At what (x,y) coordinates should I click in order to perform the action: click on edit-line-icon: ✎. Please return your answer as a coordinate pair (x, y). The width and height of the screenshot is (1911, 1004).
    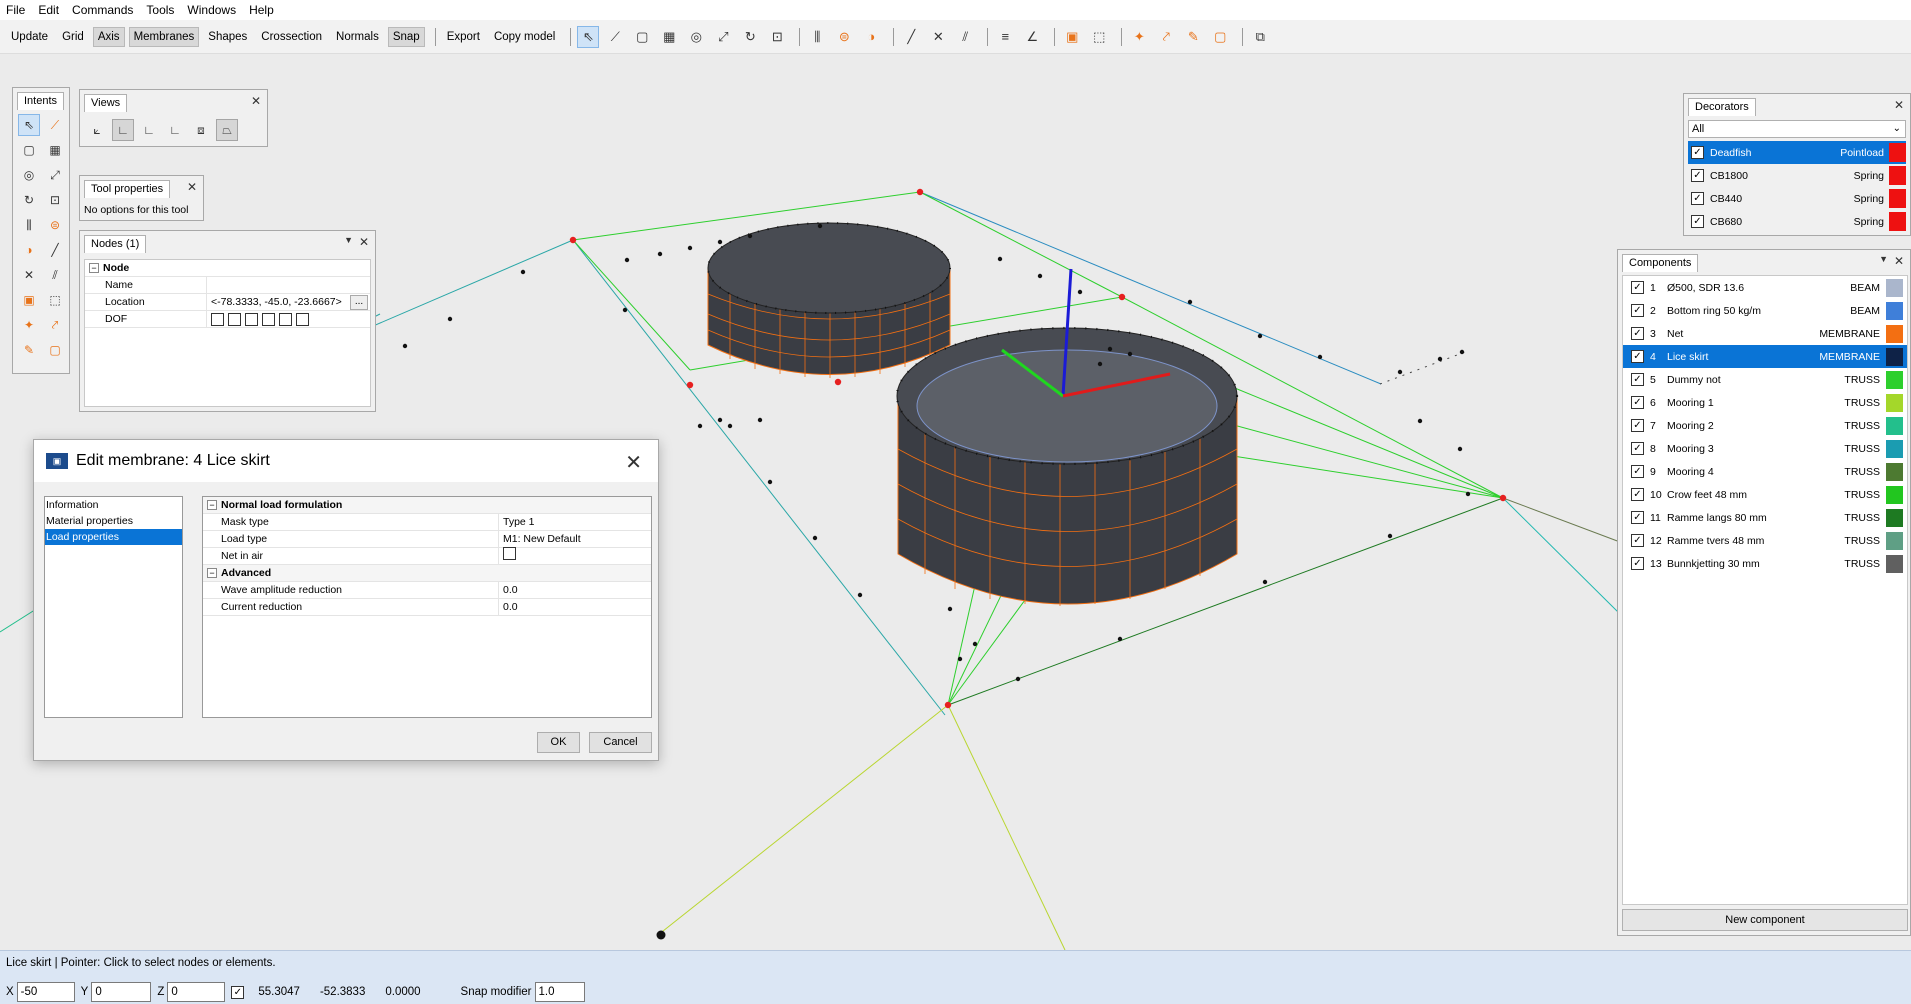
    Looking at the image, I should click on (29, 350).